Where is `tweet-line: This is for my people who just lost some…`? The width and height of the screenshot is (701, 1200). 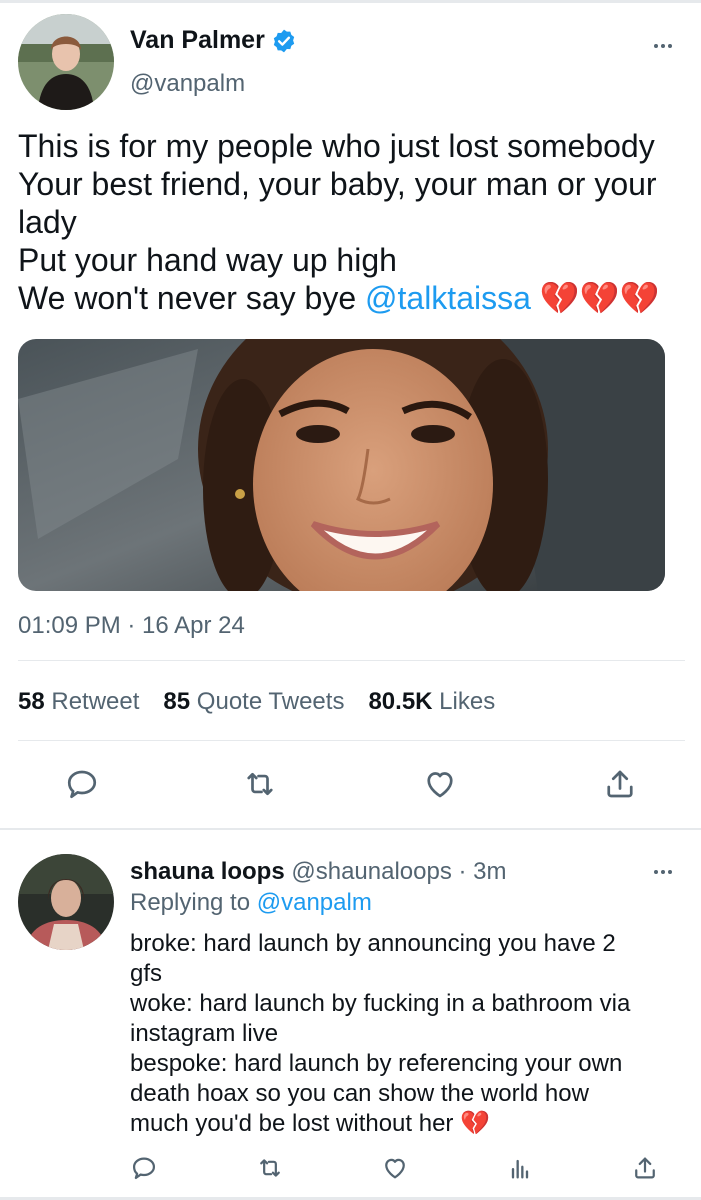 tweet-line: This is for my people who just lost some… is located at coordinates (336, 146).